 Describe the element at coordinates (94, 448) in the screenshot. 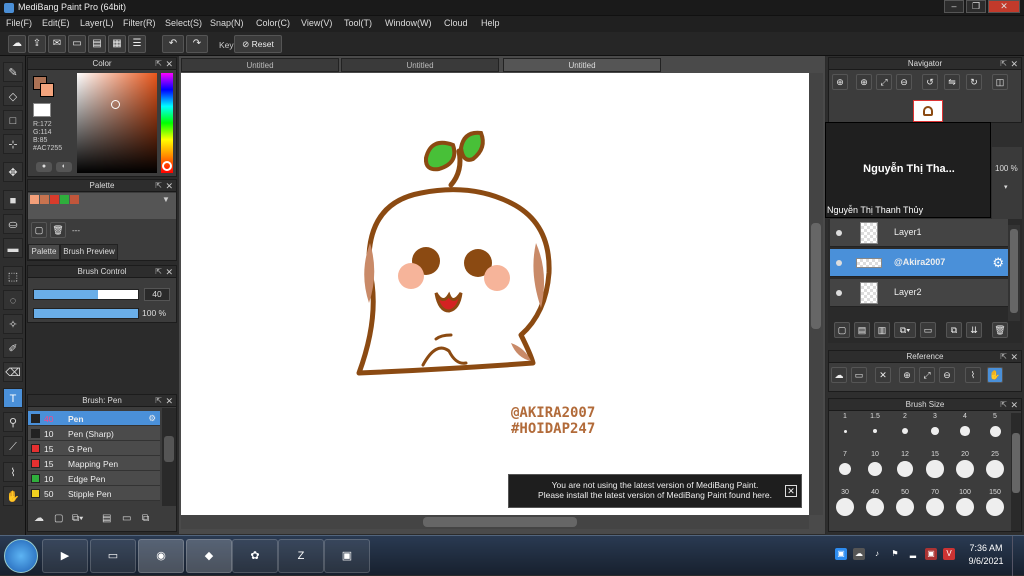

I see `brush-item: 15 G Pen` at that location.